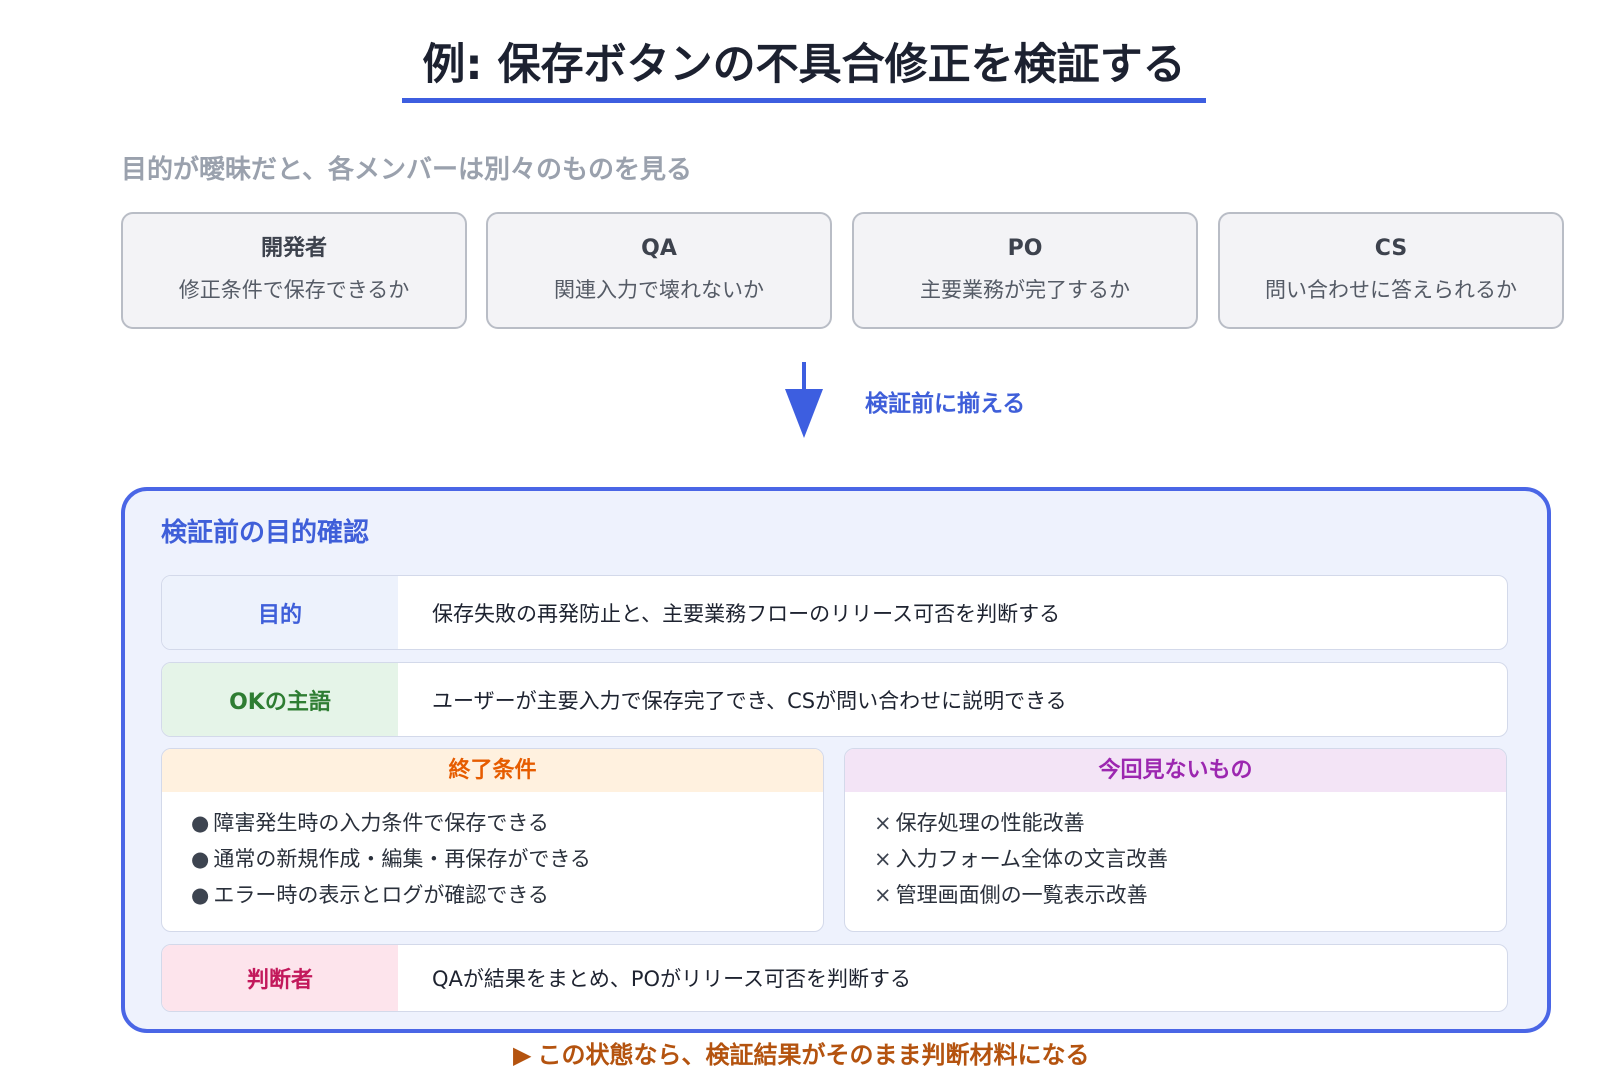 This screenshot has height=1080, width=1600. What do you see at coordinates (280, 978) in the screenshot?
I see `decider-label: 判断者` at bounding box center [280, 978].